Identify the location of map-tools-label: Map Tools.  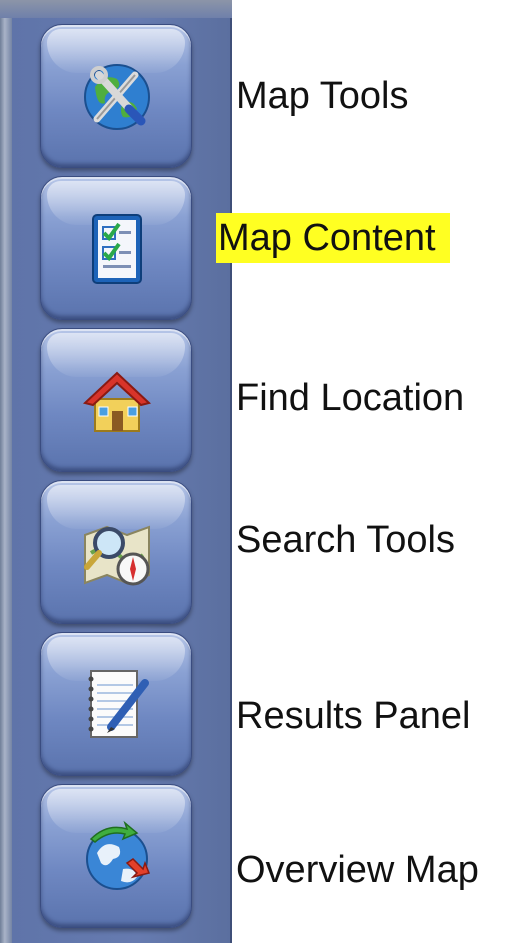
(325, 96).